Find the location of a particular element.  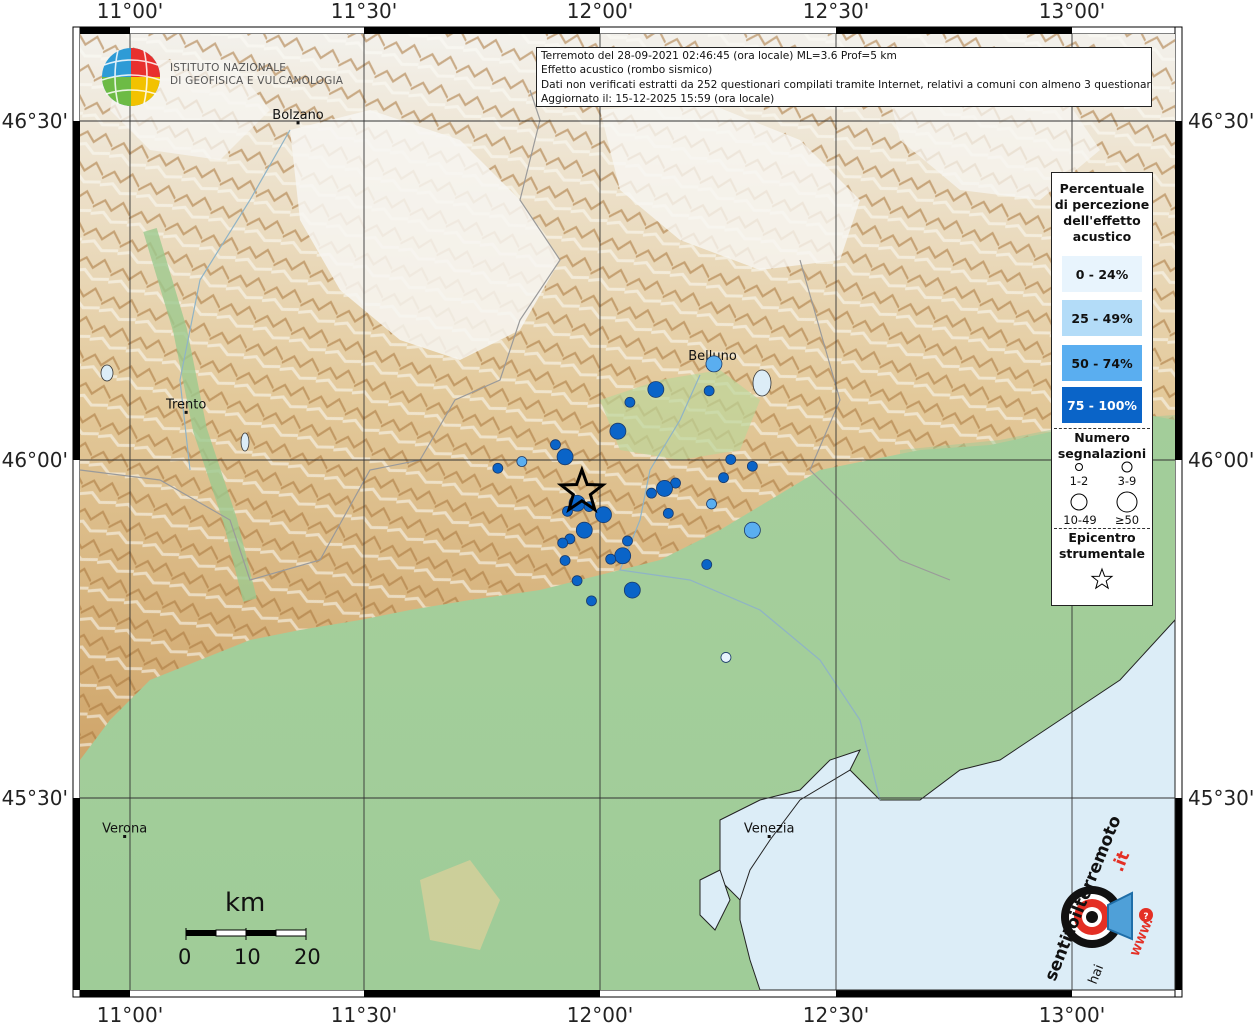

legend-class-3: 50 - 74% is located at coordinates (1102, 363).